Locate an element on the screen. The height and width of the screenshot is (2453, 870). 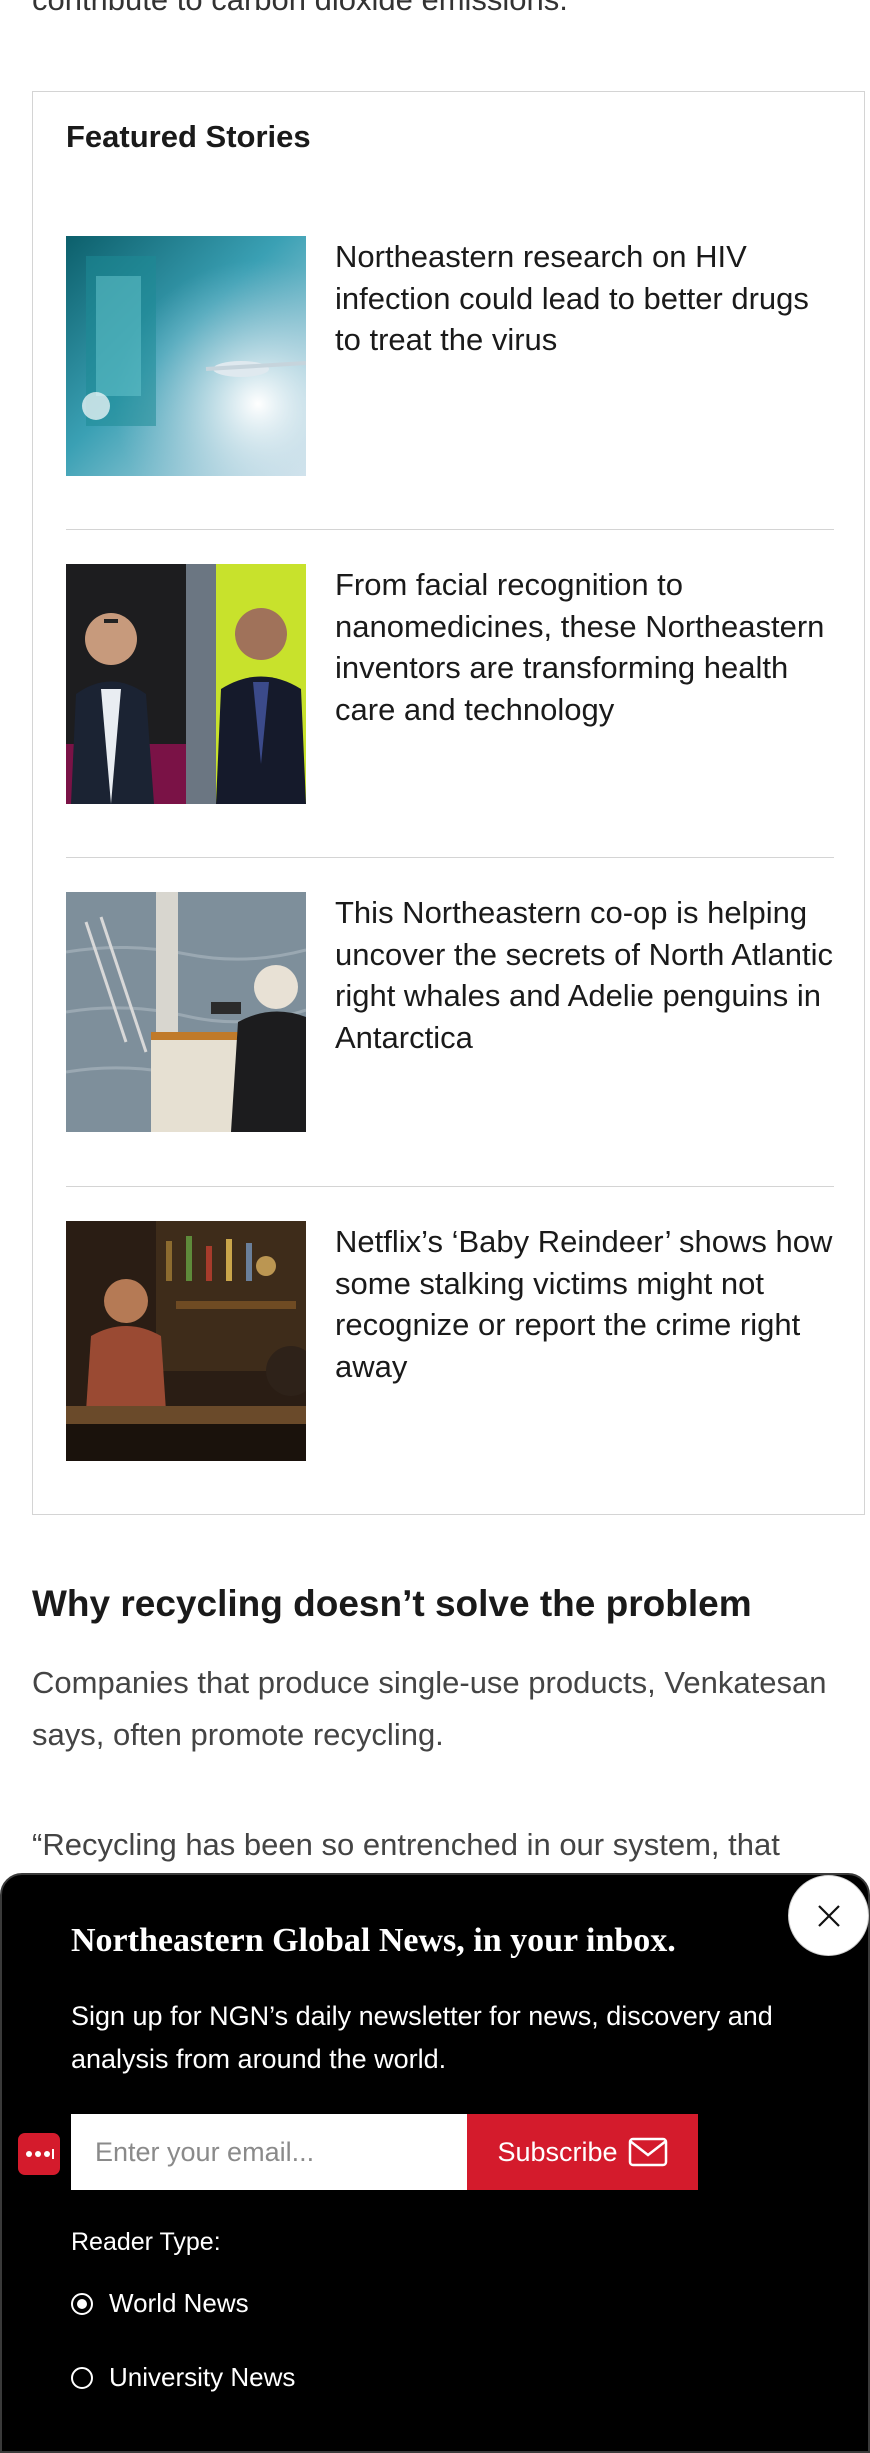
more-dots-icon is located at coordinates (40, 2154).